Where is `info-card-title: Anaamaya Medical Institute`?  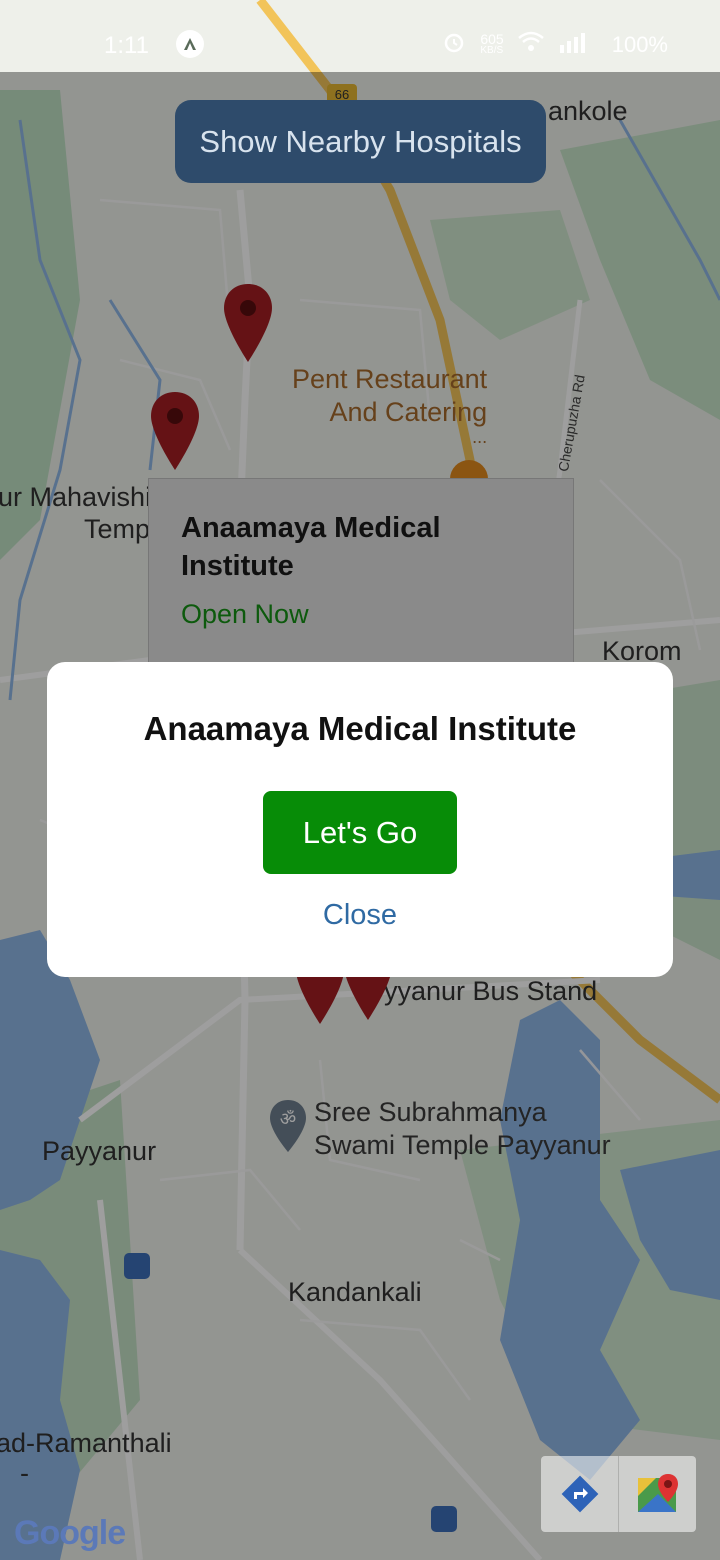 info-card-title: Anaamaya Medical Institute is located at coordinates (311, 547).